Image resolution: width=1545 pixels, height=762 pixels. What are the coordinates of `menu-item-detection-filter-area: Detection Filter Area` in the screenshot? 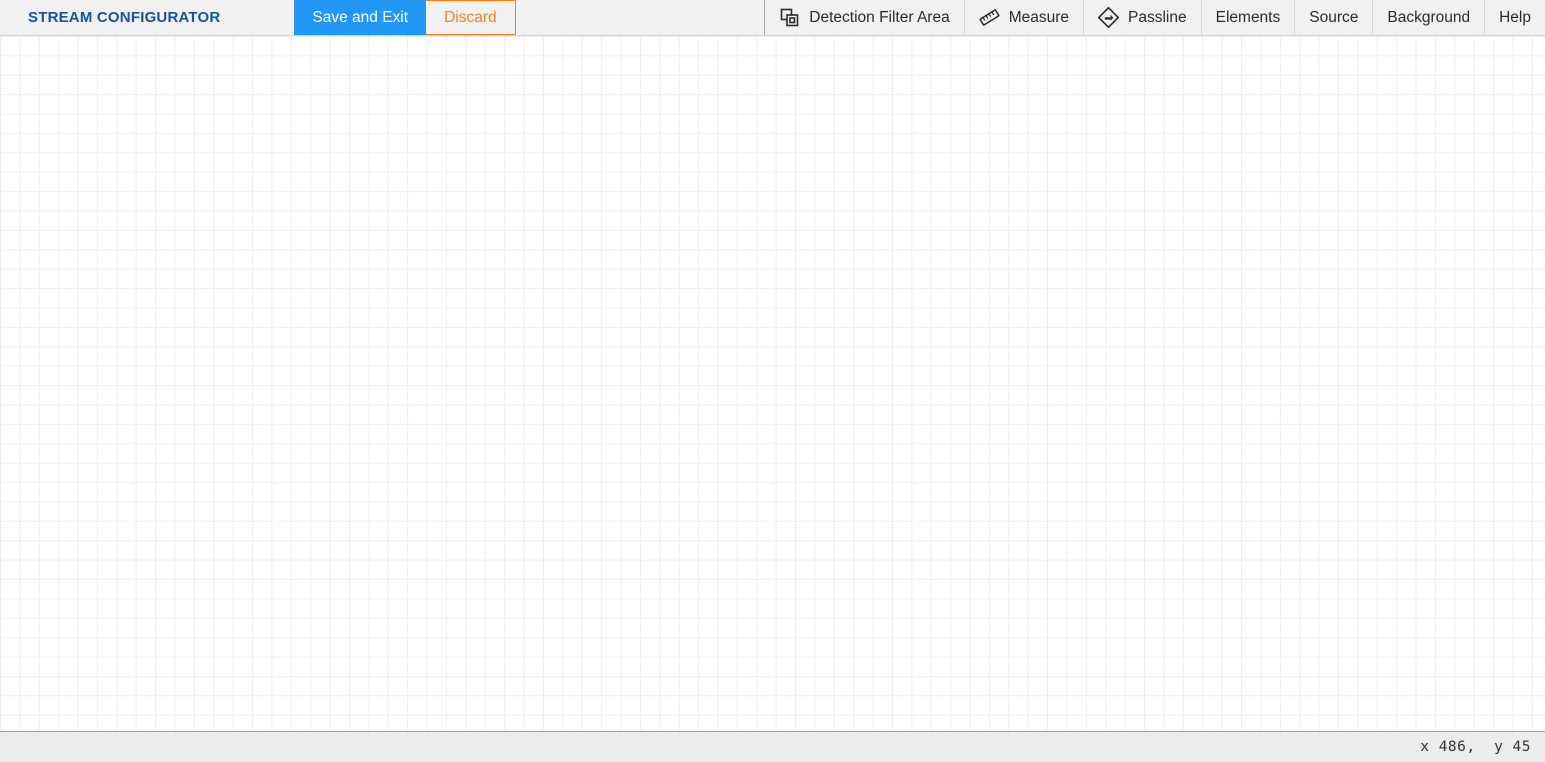 It's located at (864, 17).